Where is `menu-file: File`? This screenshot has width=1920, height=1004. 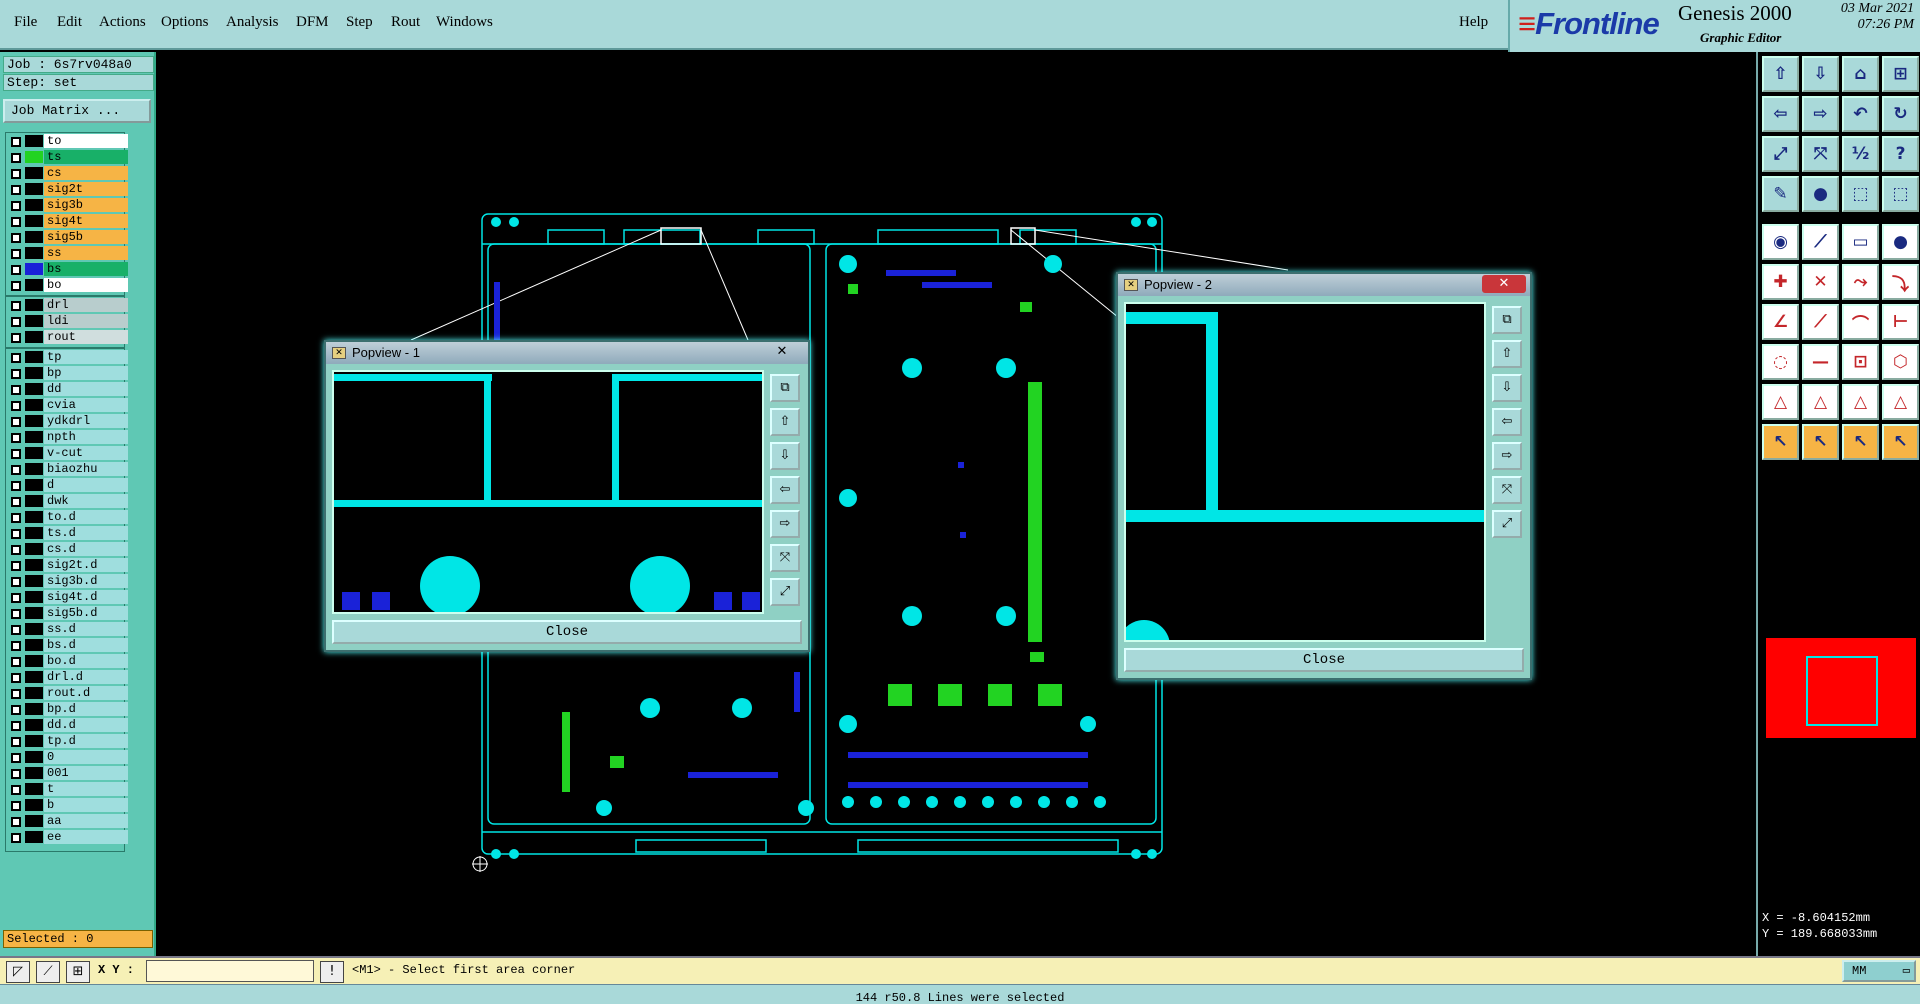
menu-file: File is located at coordinates (25, 22).